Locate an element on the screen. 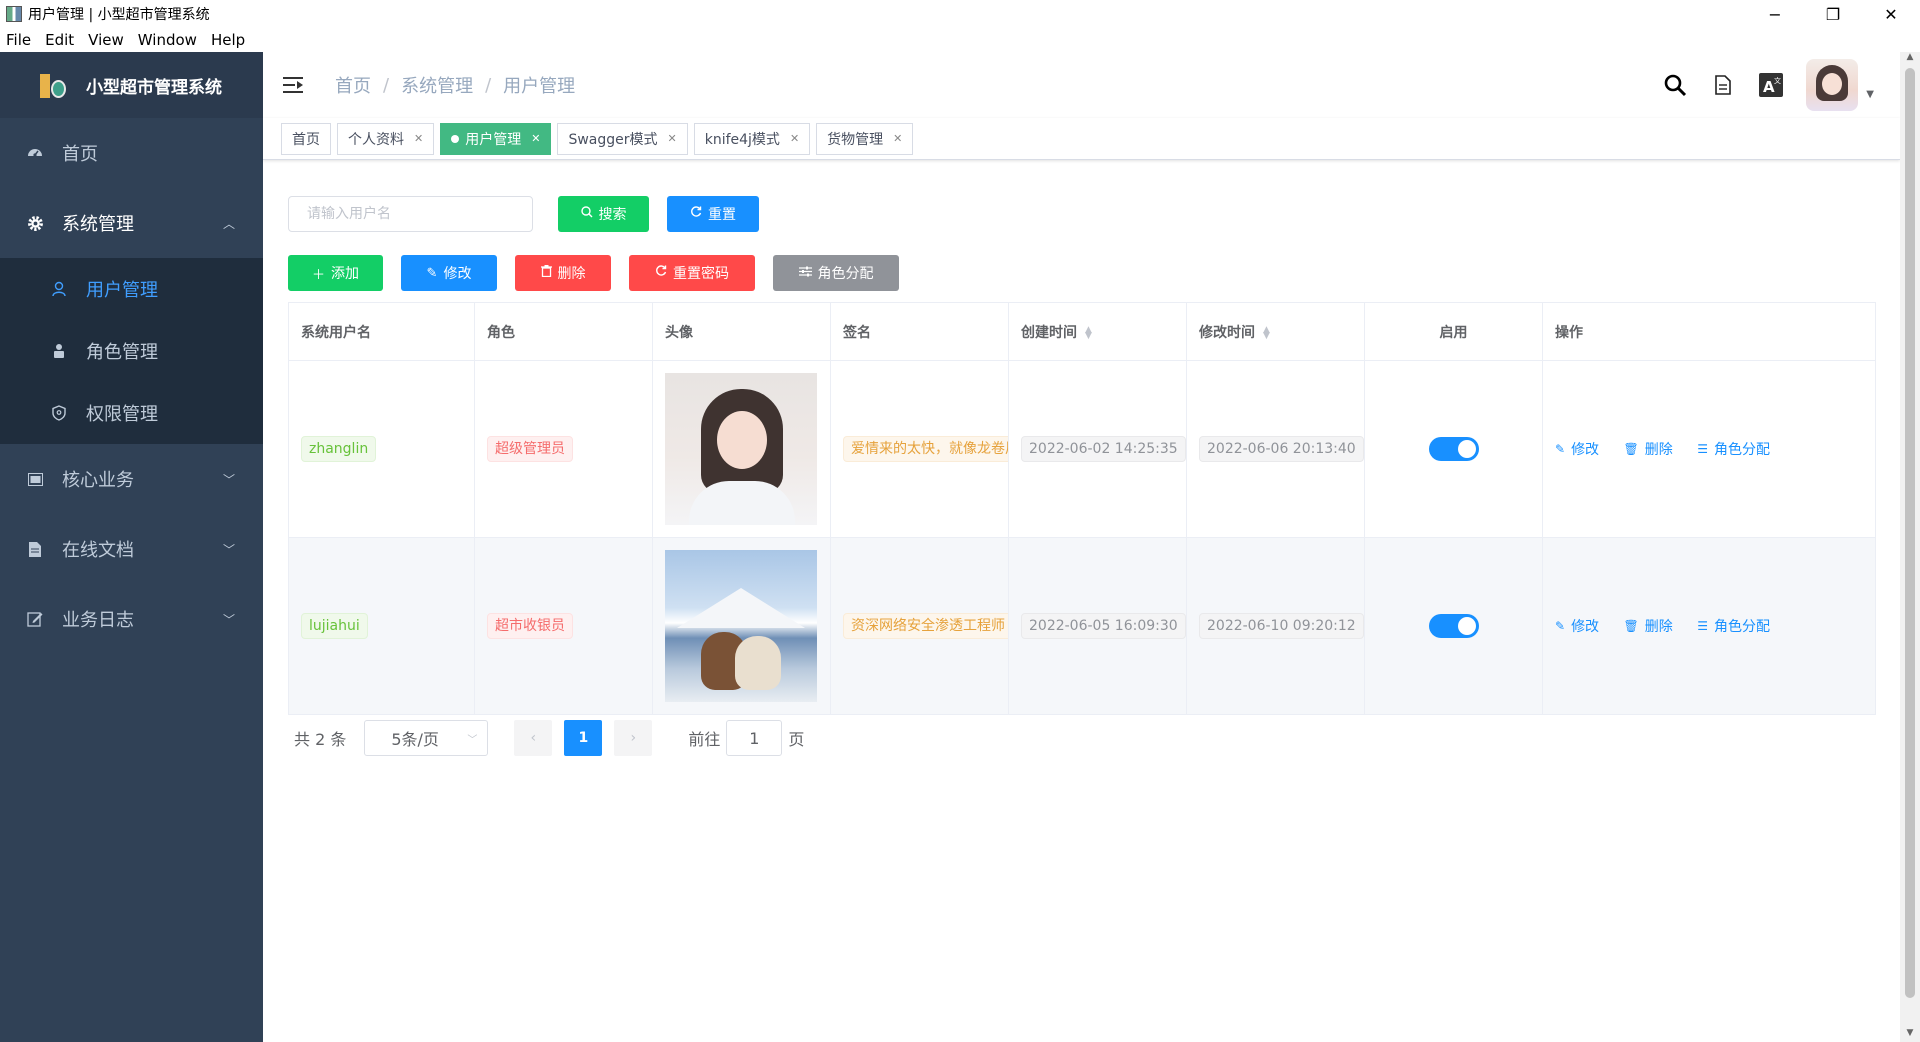 This screenshot has height=1042, width=1920. window-controls: − ❐ ✕ is located at coordinates (1833, 14).